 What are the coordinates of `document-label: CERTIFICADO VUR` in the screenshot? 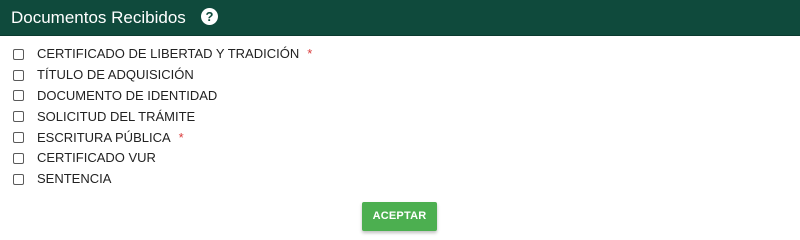 It's located at (96, 158).